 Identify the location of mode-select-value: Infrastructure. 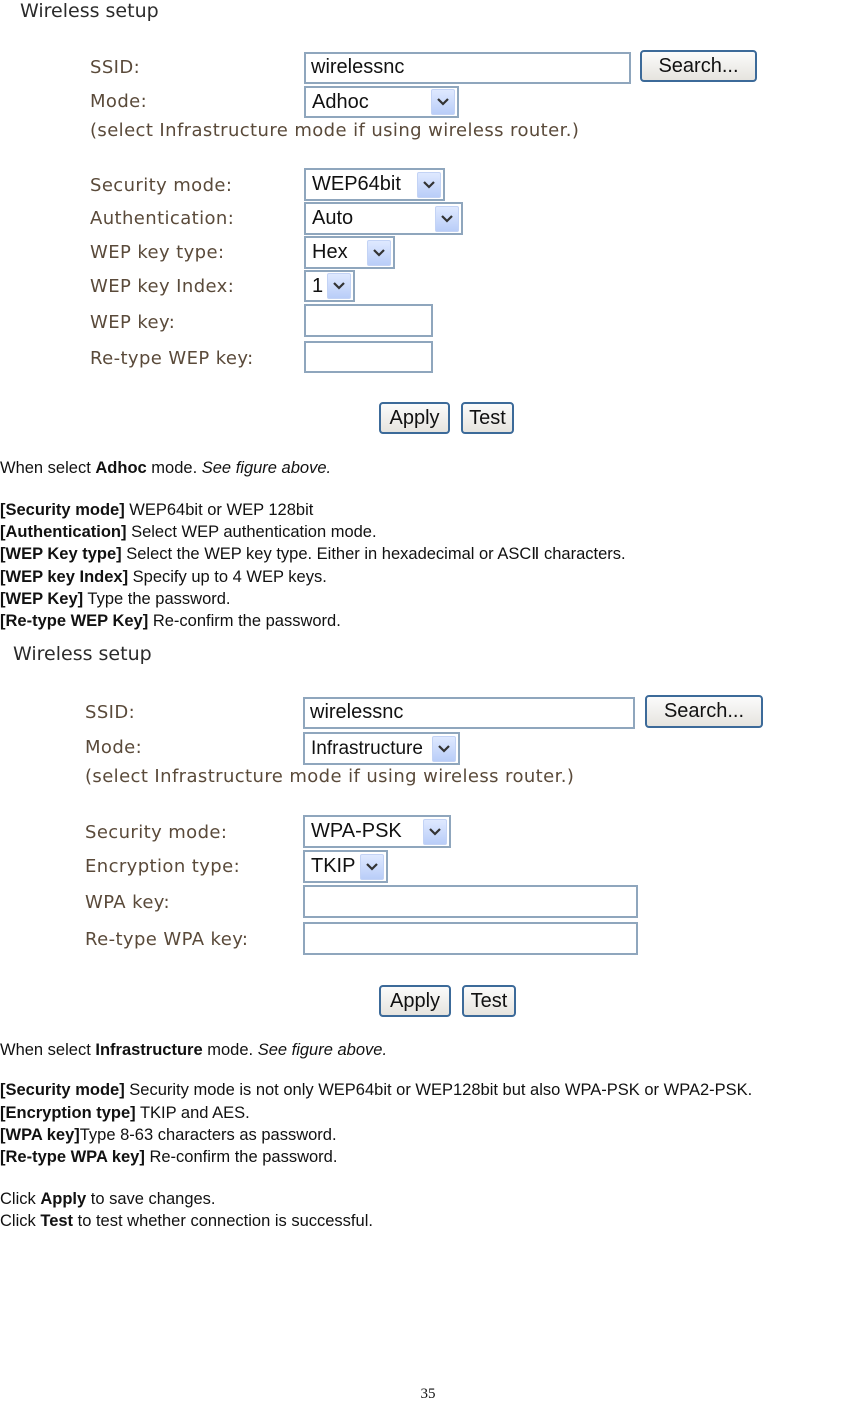
(367, 748).